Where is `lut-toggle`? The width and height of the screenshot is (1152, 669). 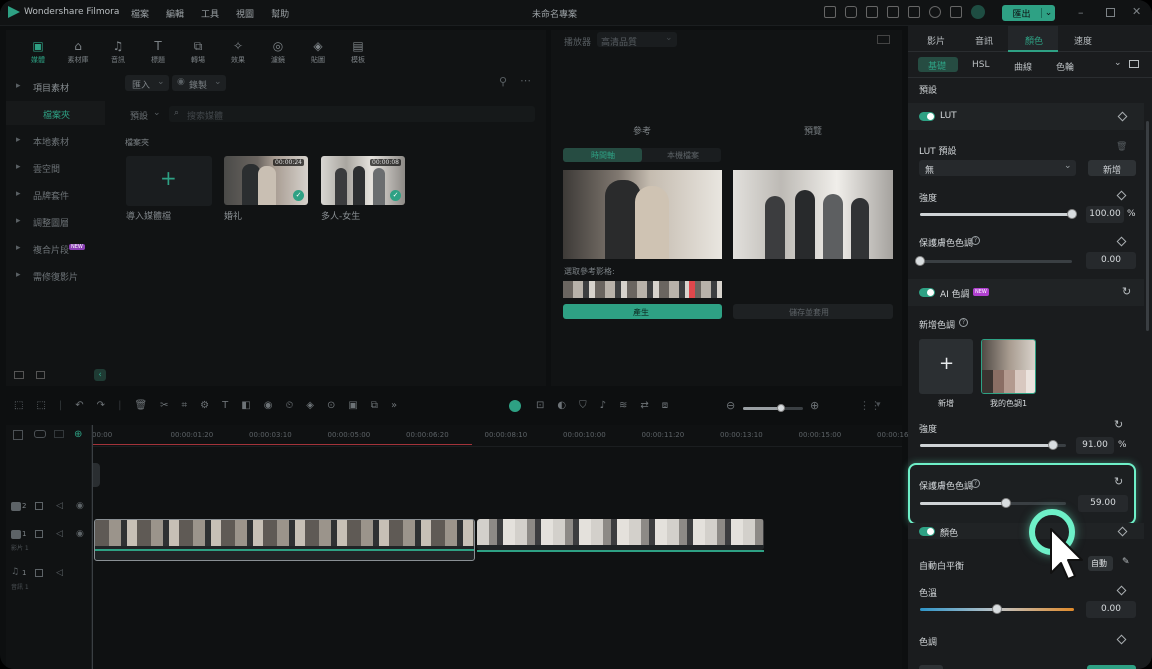 lut-toggle is located at coordinates (927, 116).